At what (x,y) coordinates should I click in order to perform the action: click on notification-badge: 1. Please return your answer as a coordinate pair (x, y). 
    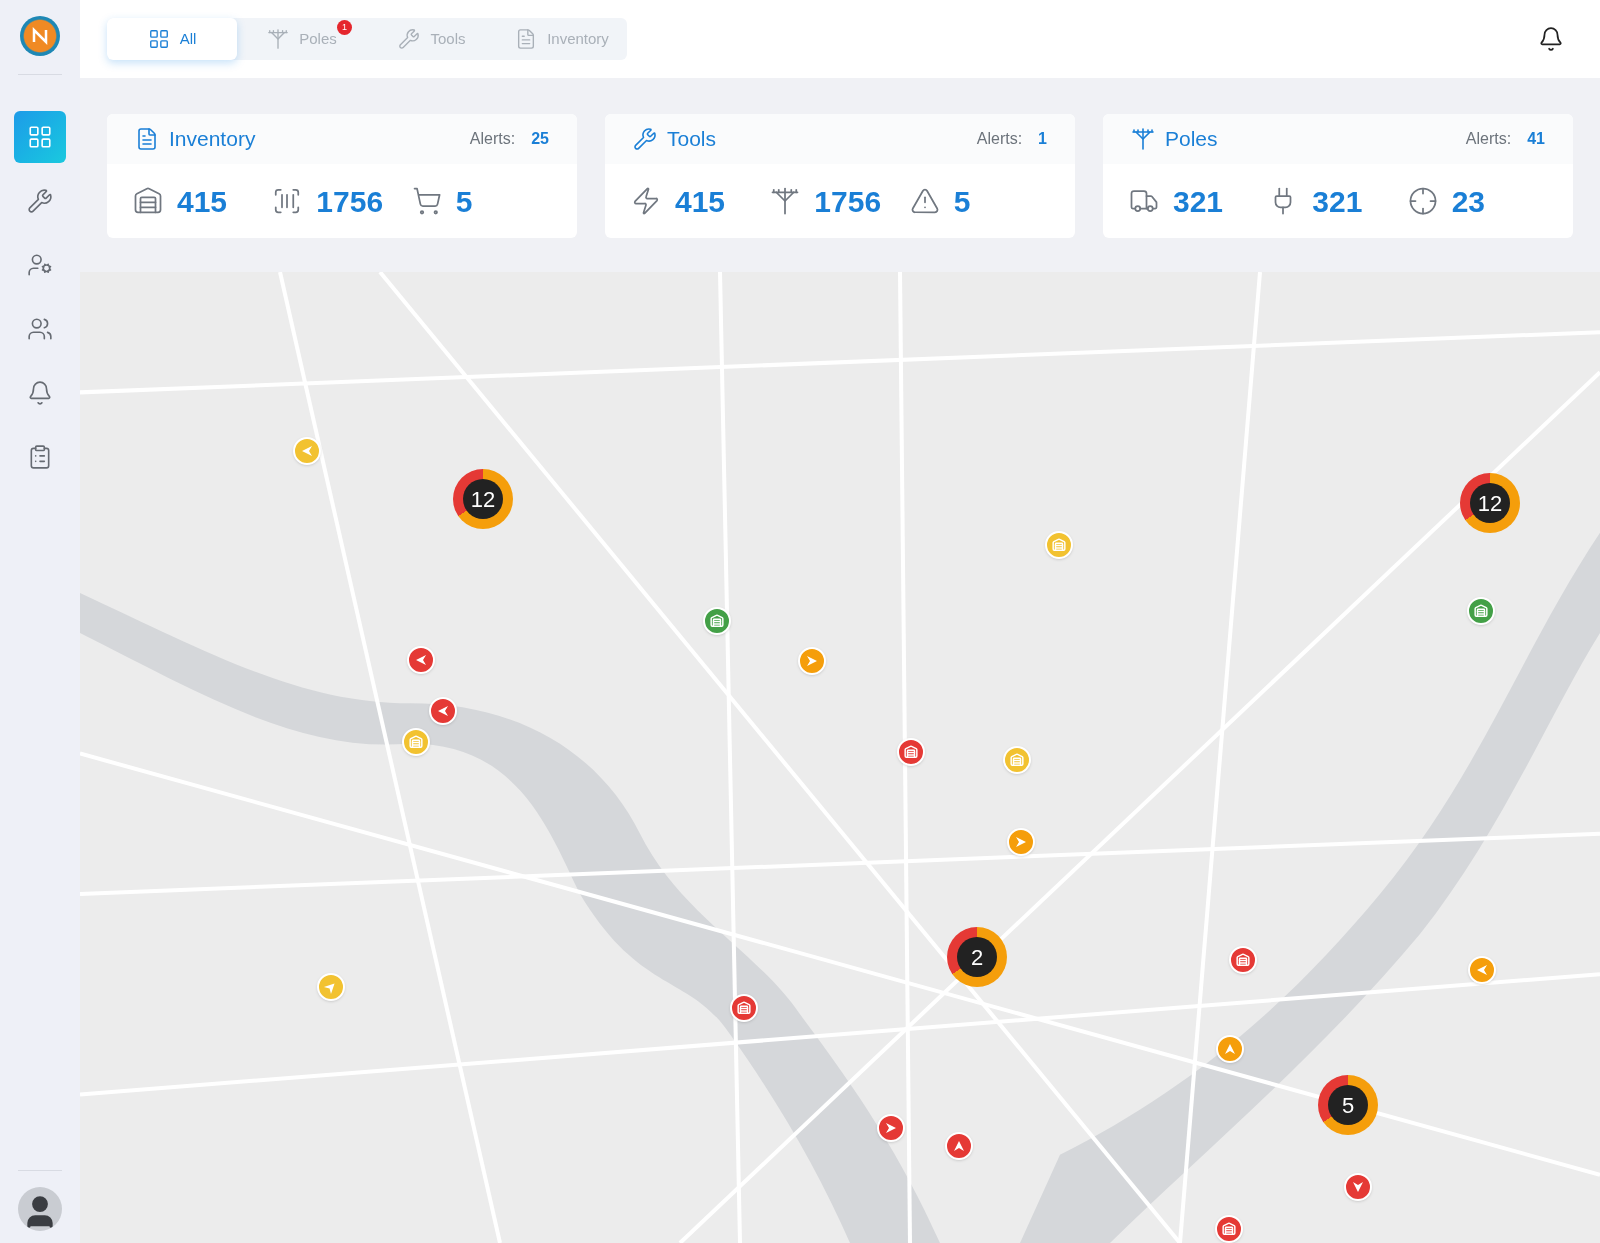
    Looking at the image, I should click on (344, 27).